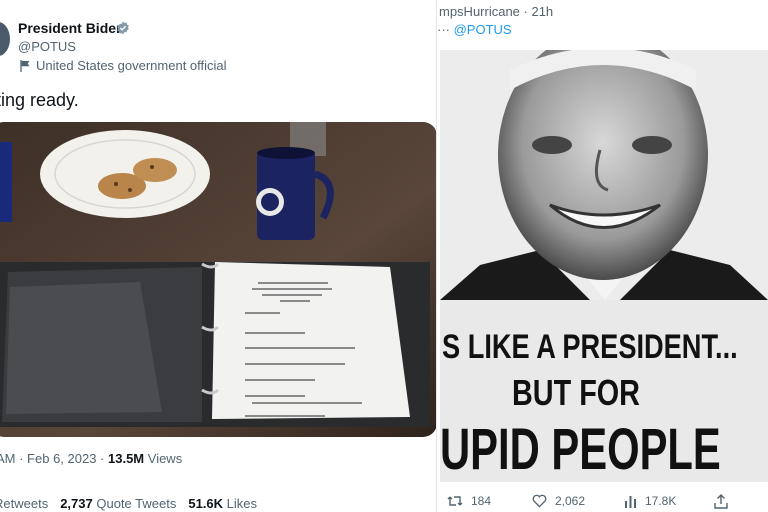  Describe the element at coordinates (240, 503) in the screenshot. I see `likes-label: Likes` at that location.